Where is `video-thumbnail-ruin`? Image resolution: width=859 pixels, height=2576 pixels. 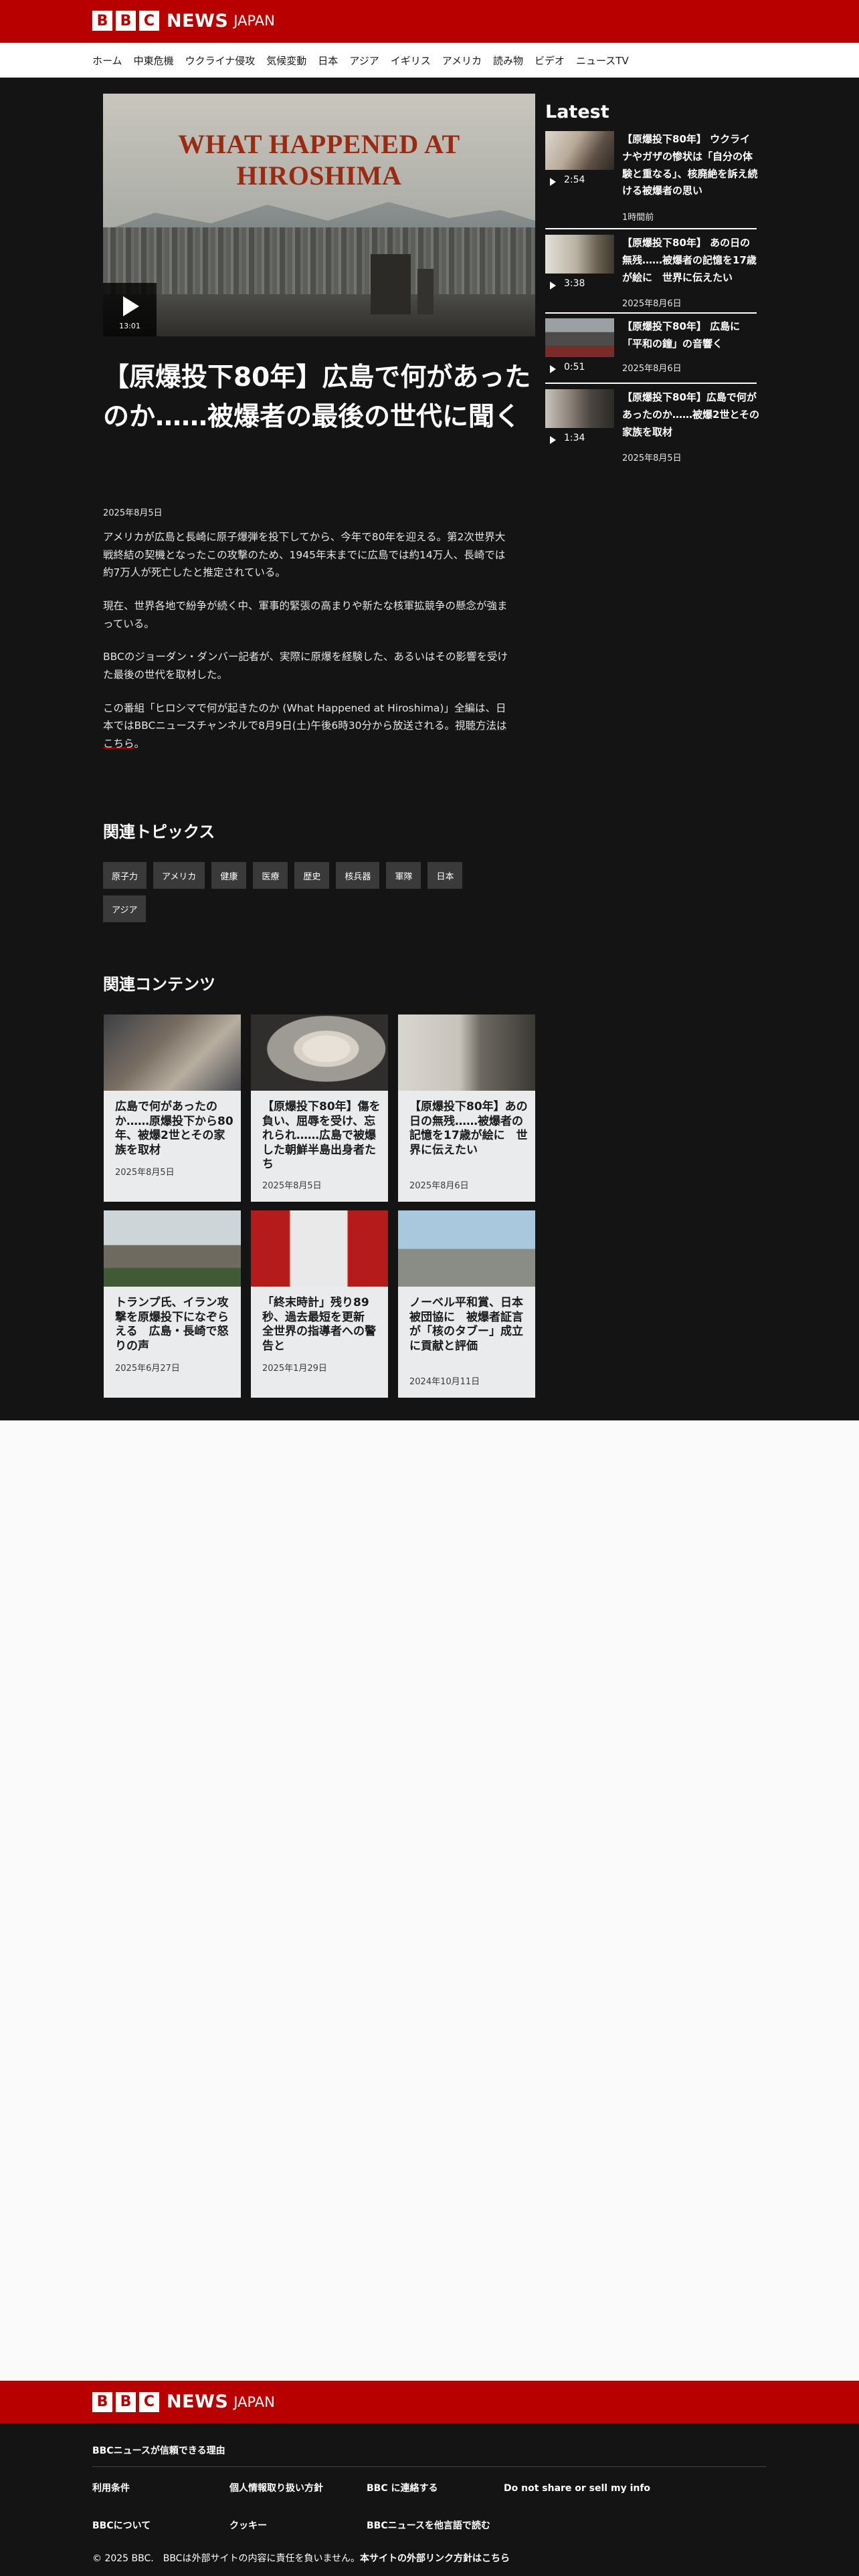
video-thumbnail-ruin is located at coordinates (391, 284).